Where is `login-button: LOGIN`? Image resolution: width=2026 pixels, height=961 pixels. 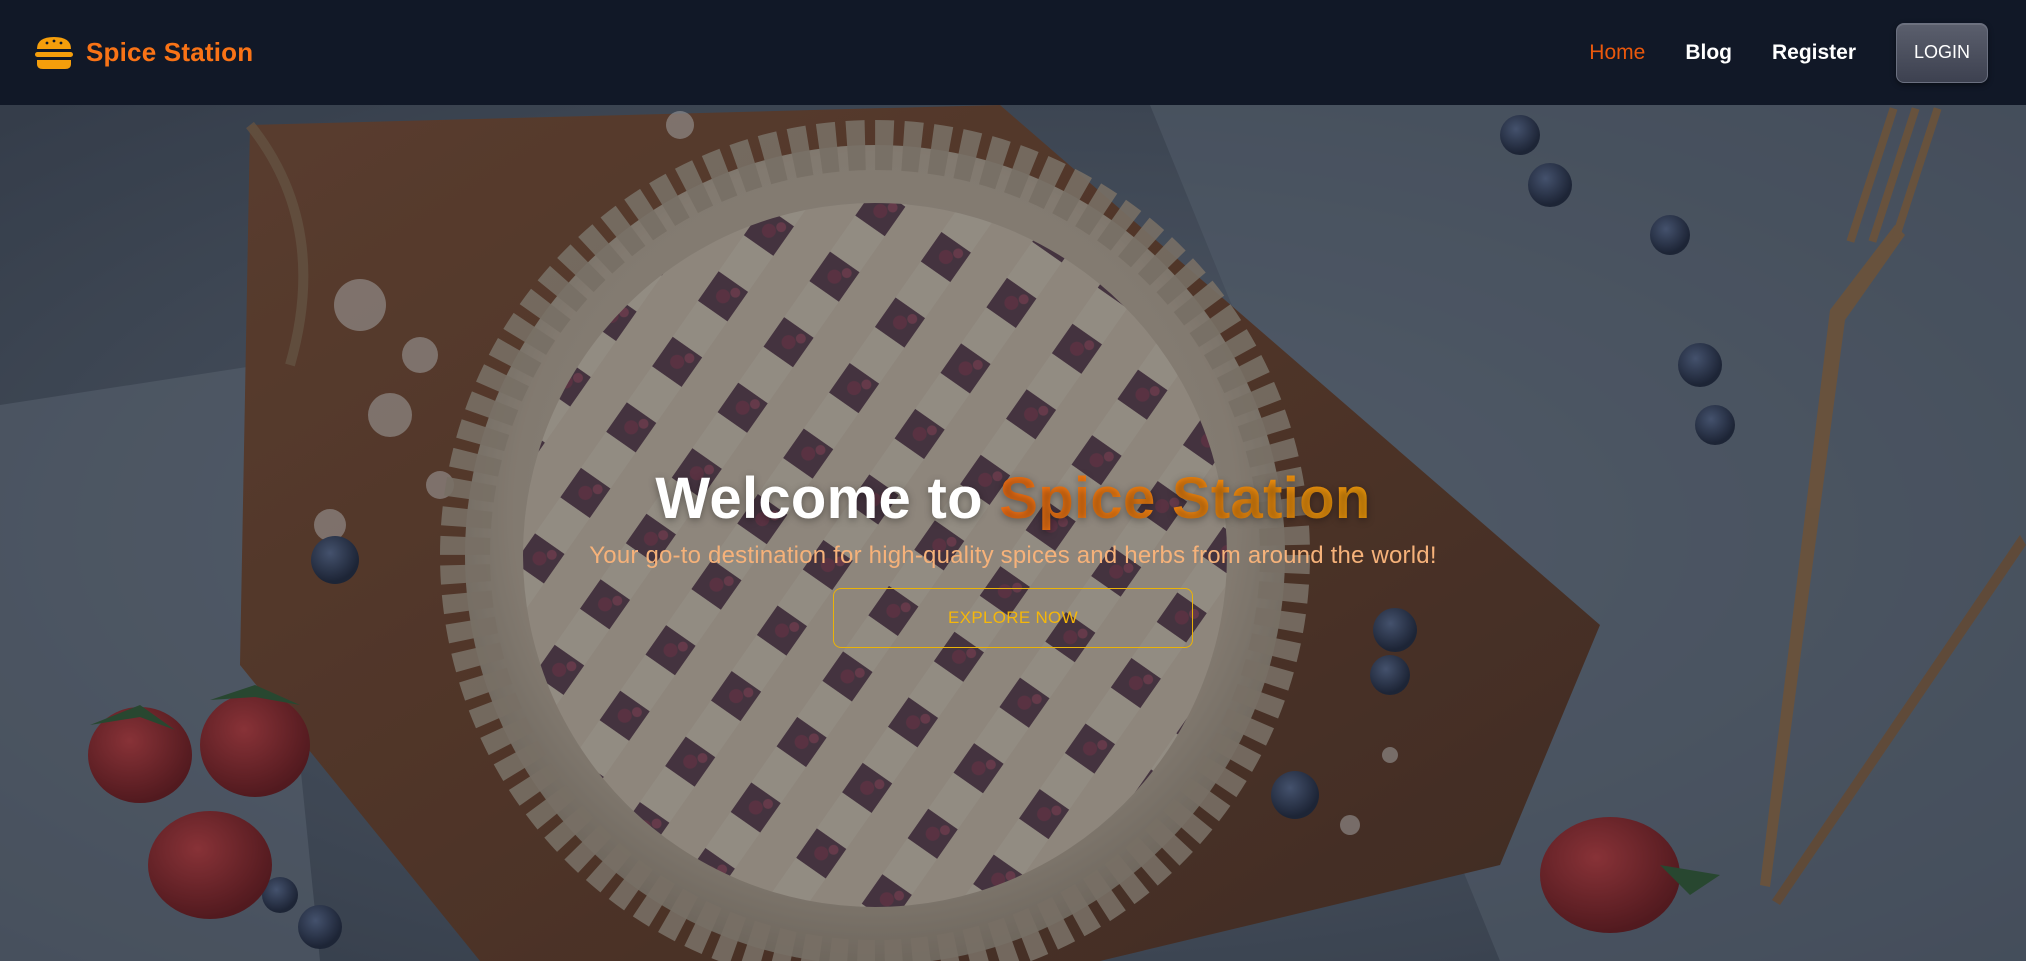 login-button: LOGIN is located at coordinates (1942, 52).